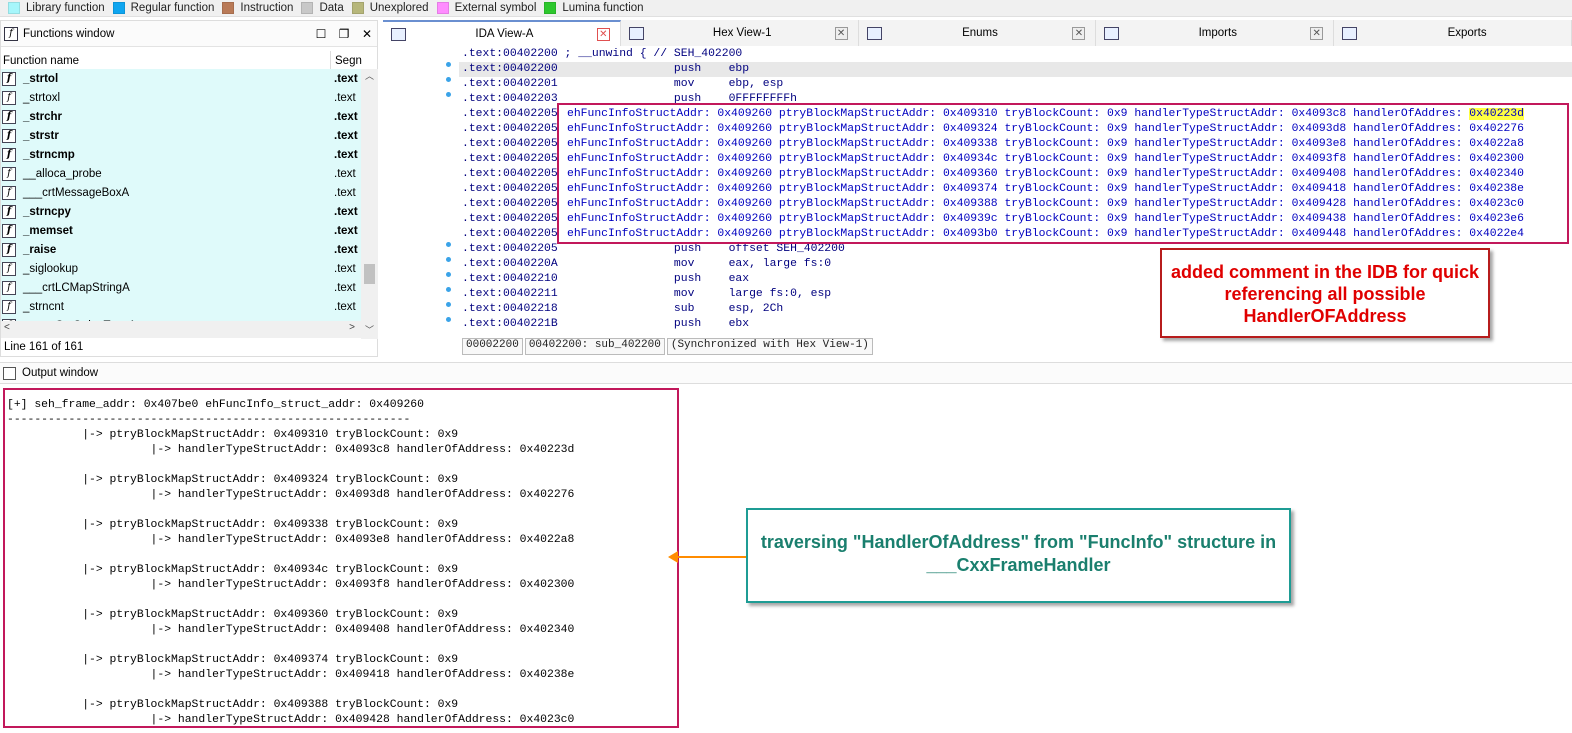 This screenshot has width=1572, height=733. What do you see at coordinates (7, 327) in the screenshot?
I see `scroll-left-icon: <` at bounding box center [7, 327].